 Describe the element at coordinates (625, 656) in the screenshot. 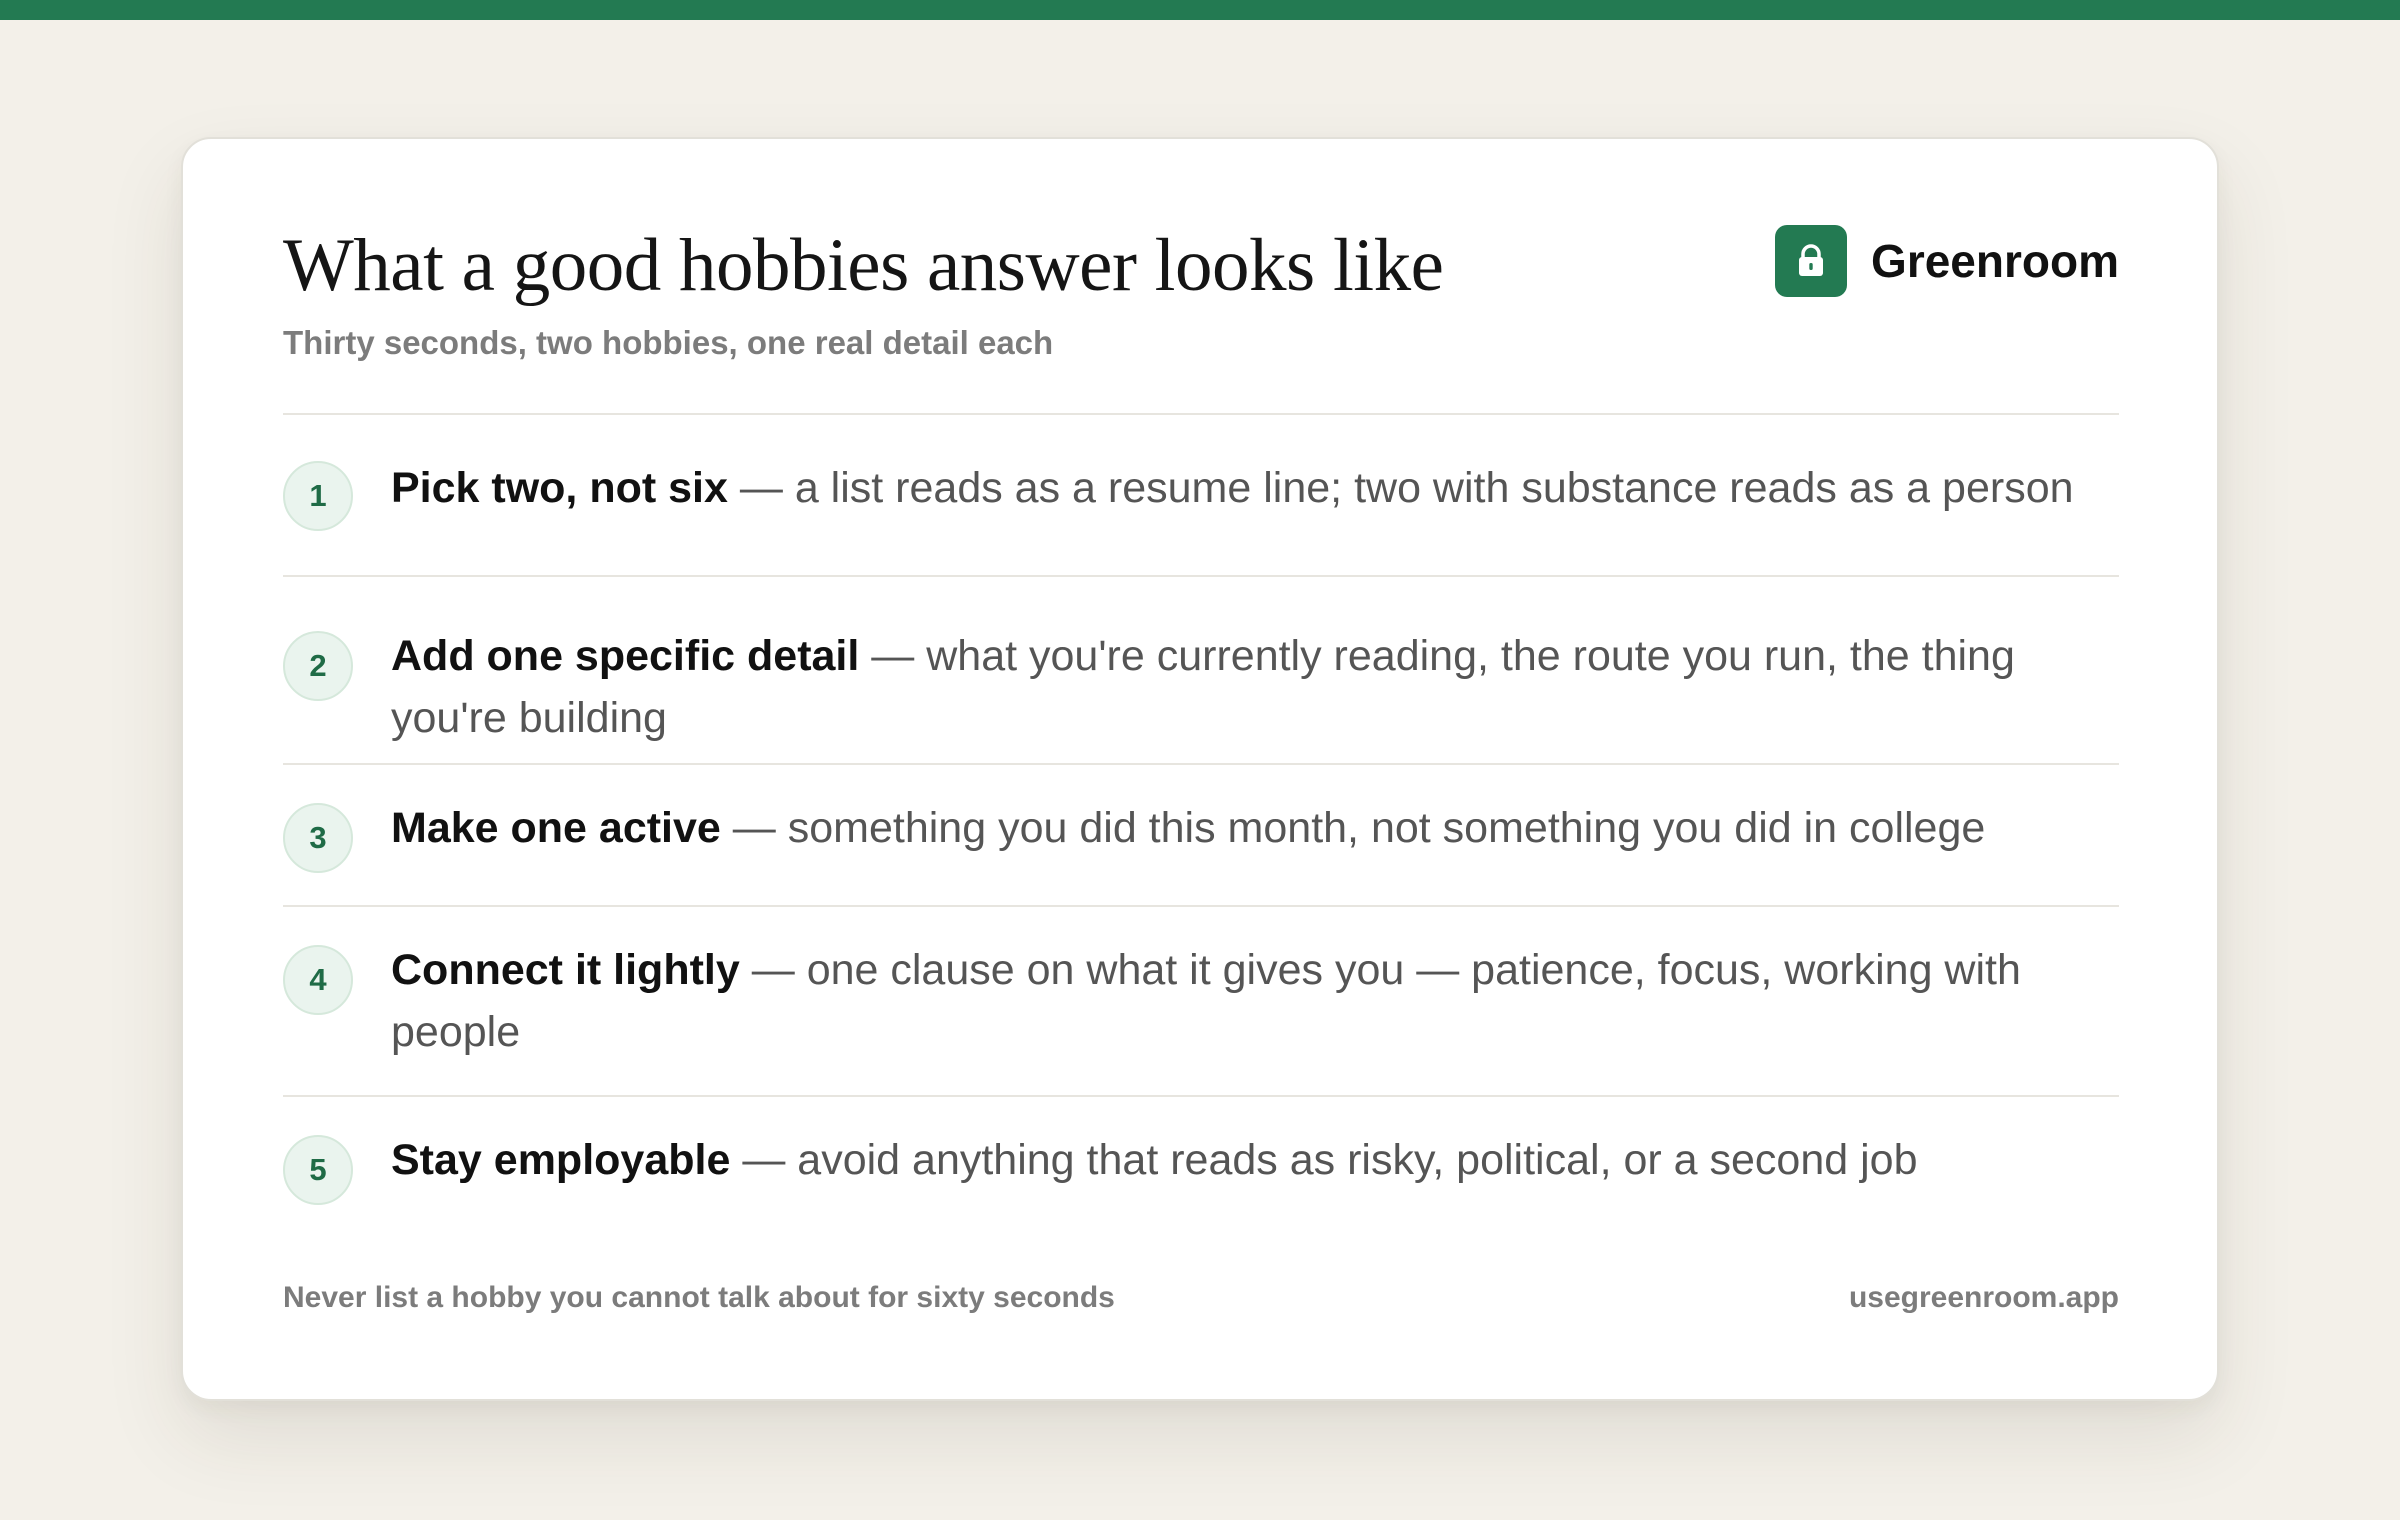

I see `step-lead: Add one specific detail` at that location.